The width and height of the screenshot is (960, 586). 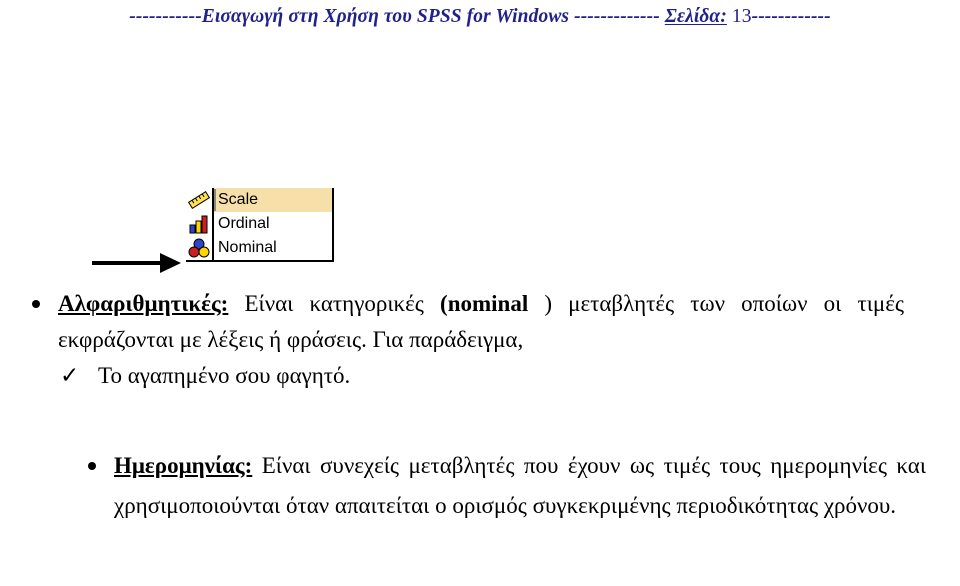 I want to click on measure-option-label-scale: Scale, so click(x=273, y=200).